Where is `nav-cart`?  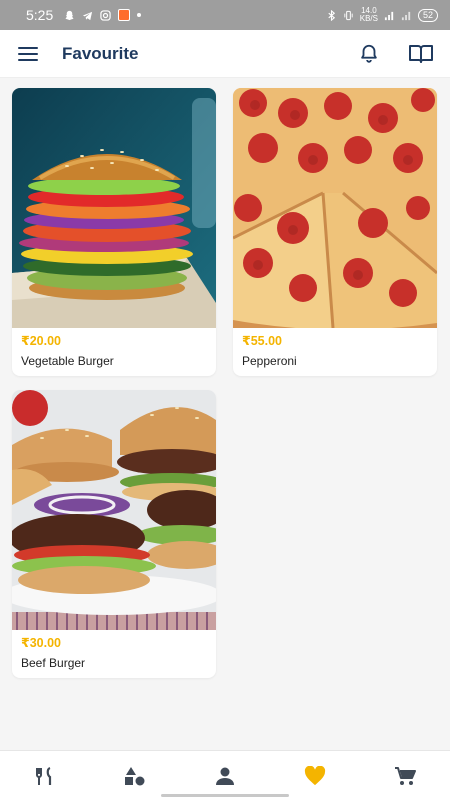 nav-cart is located at coordinates (405, 776).